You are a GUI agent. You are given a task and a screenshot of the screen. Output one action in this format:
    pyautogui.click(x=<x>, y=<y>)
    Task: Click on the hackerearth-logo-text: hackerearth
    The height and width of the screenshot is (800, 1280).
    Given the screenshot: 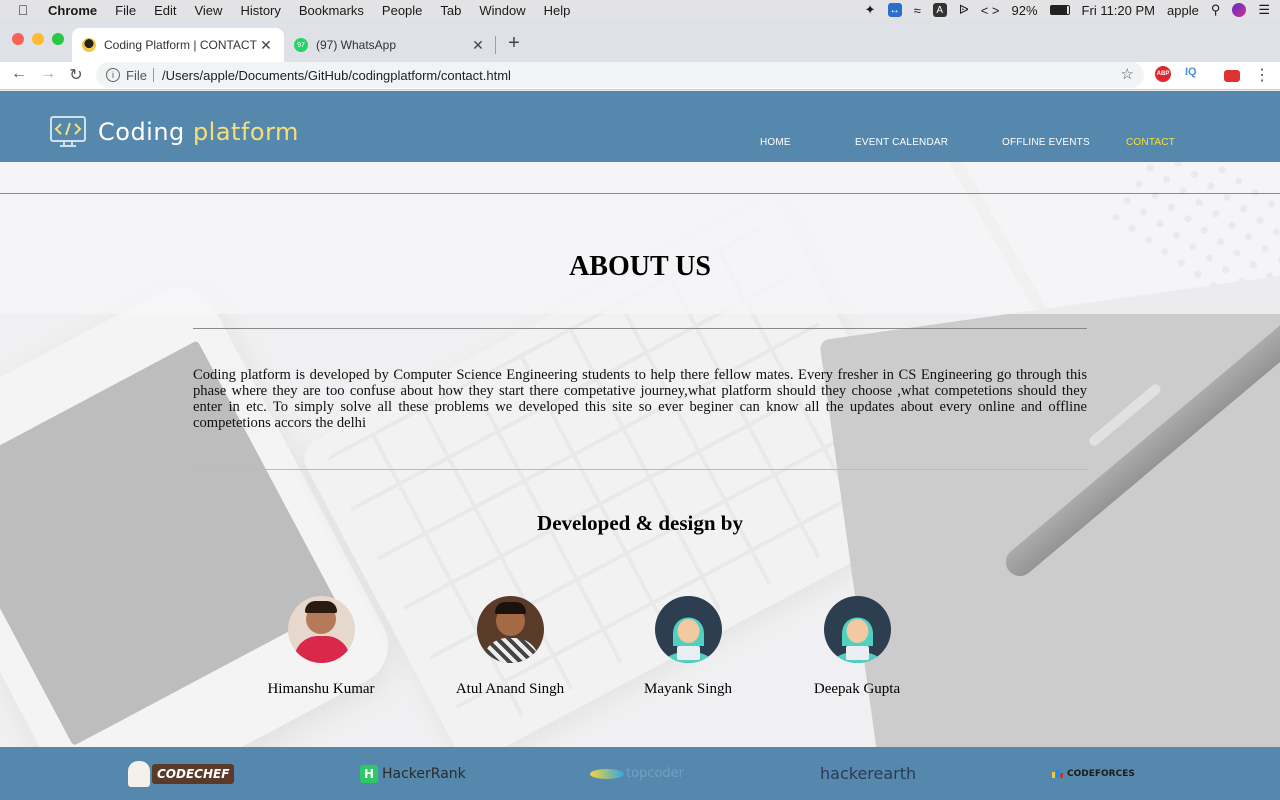 What is the action you would take?
    pyautogui.click(x=868, y=773)
    